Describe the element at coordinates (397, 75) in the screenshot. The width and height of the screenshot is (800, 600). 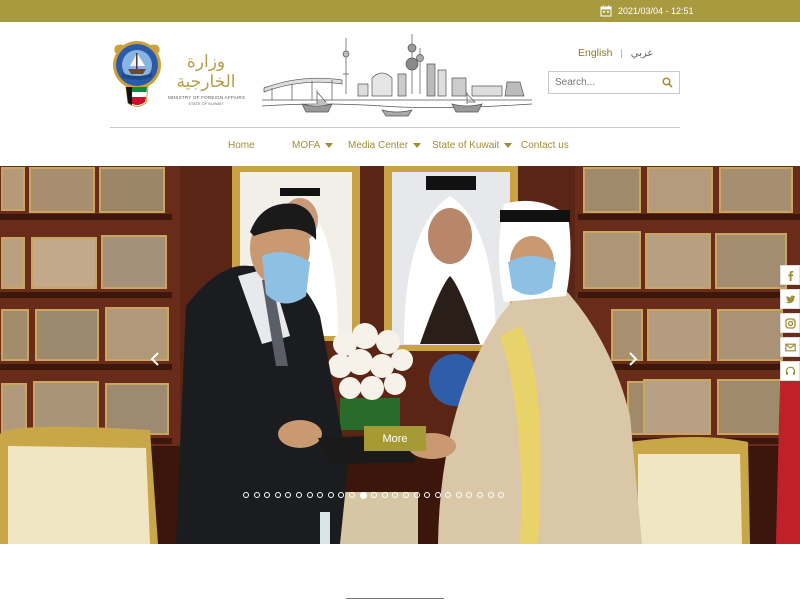
I see `kuwait-skyline-illustration` at that location.